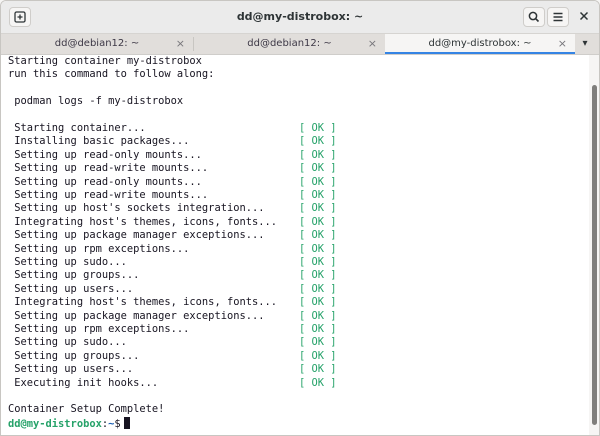 The image size is (600, 436). I want to click on tab-debian12-2: dd@debian12: ~ ×, so click(289, 44).